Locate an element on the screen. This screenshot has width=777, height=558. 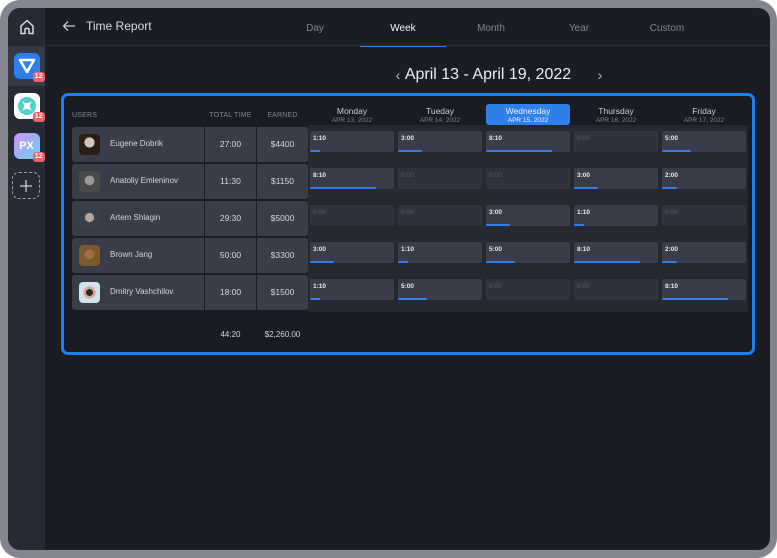
tab-week: Week is located at coordinates (403, 27).